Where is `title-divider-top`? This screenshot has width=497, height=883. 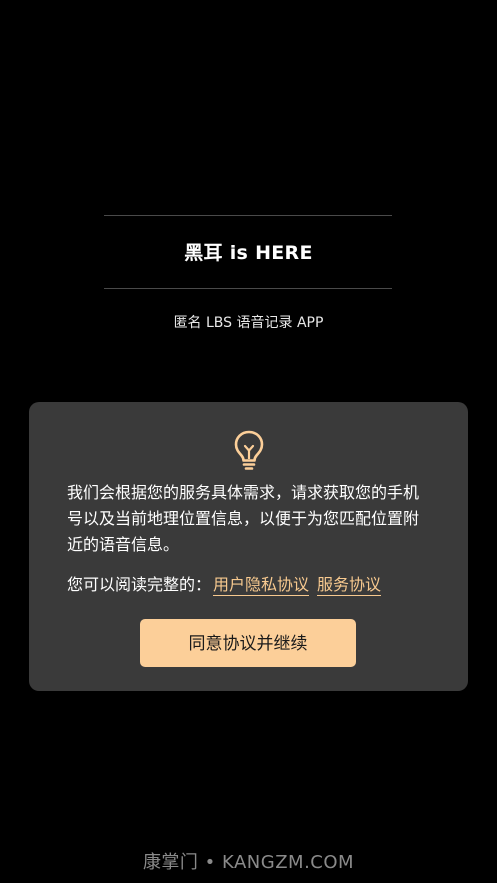 title-divider-top is located at coordinates (248, 215).